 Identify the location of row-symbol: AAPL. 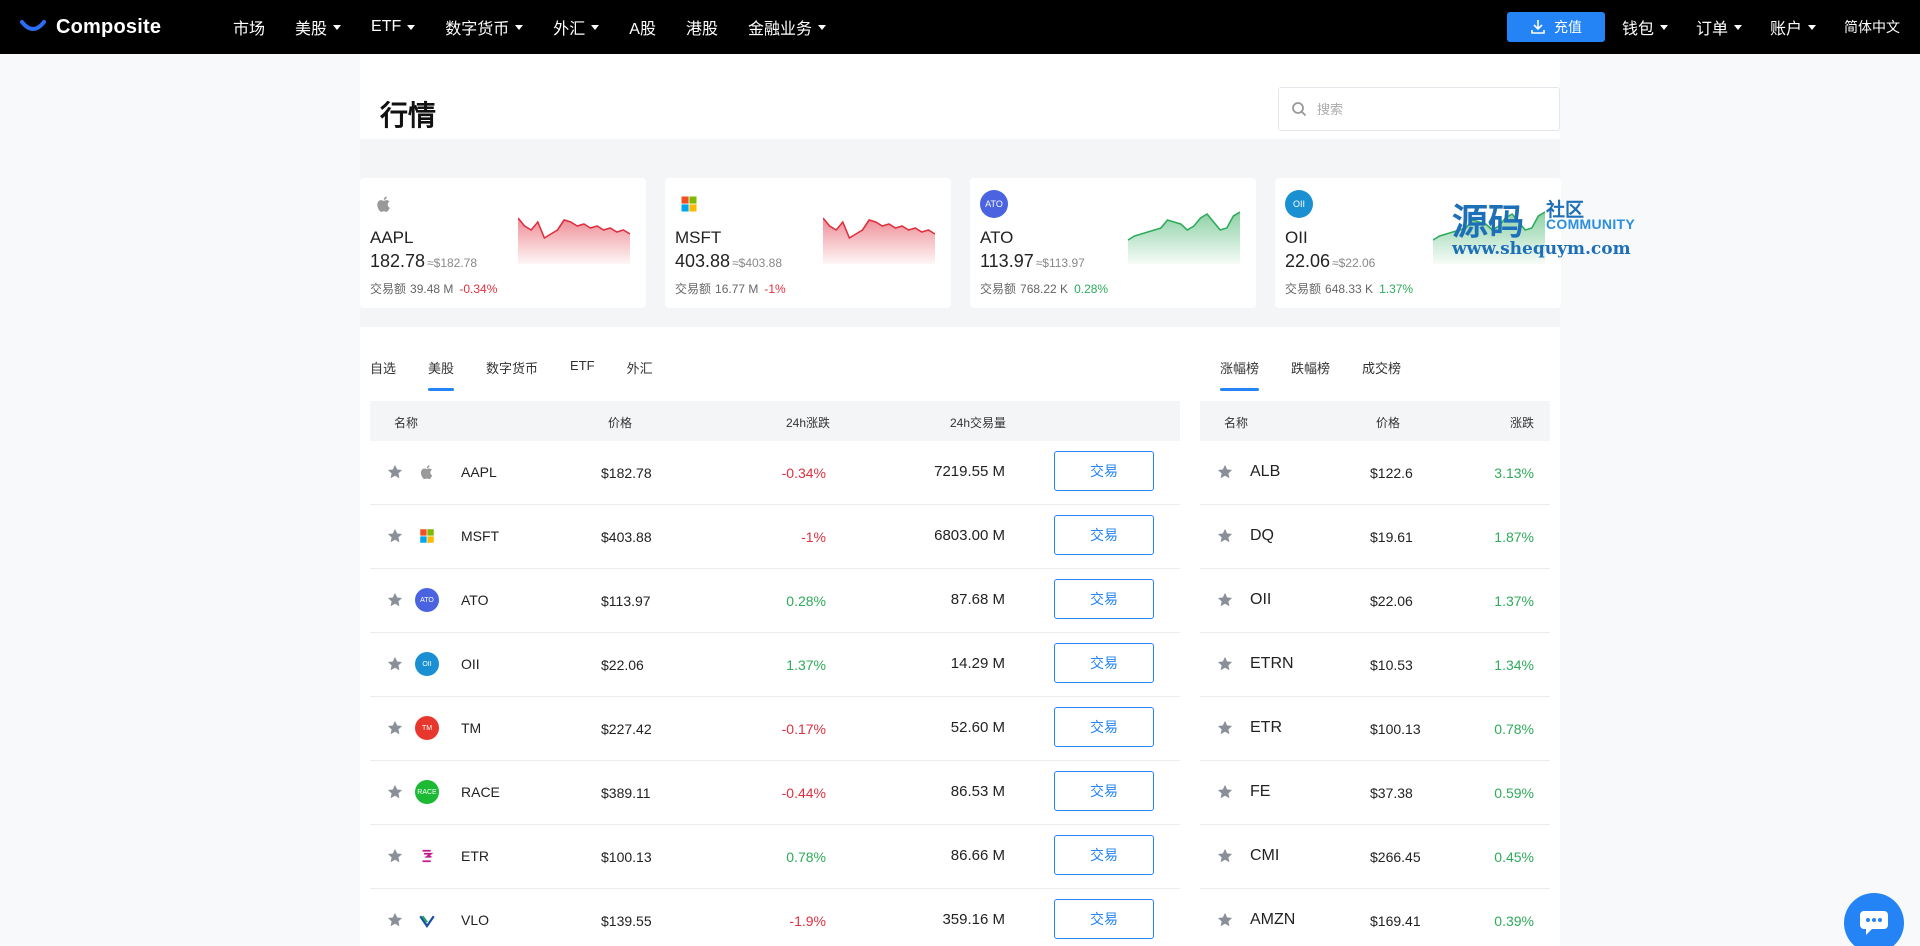
(479, 472).